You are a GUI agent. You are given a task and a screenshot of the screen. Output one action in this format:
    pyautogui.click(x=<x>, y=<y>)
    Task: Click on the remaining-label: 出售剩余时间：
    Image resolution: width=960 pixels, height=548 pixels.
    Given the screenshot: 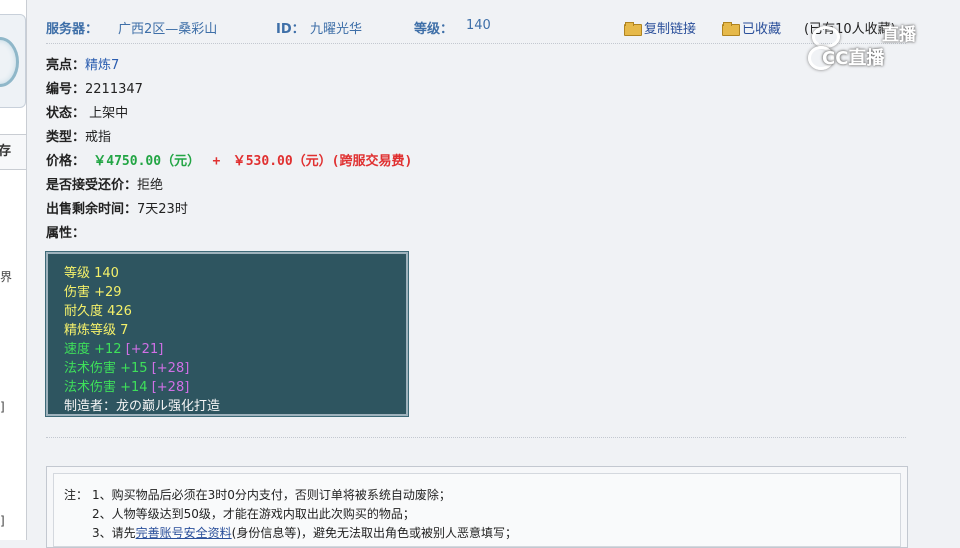 What is the action you would take?
    pyautogui.click(x=92, y=209)
    